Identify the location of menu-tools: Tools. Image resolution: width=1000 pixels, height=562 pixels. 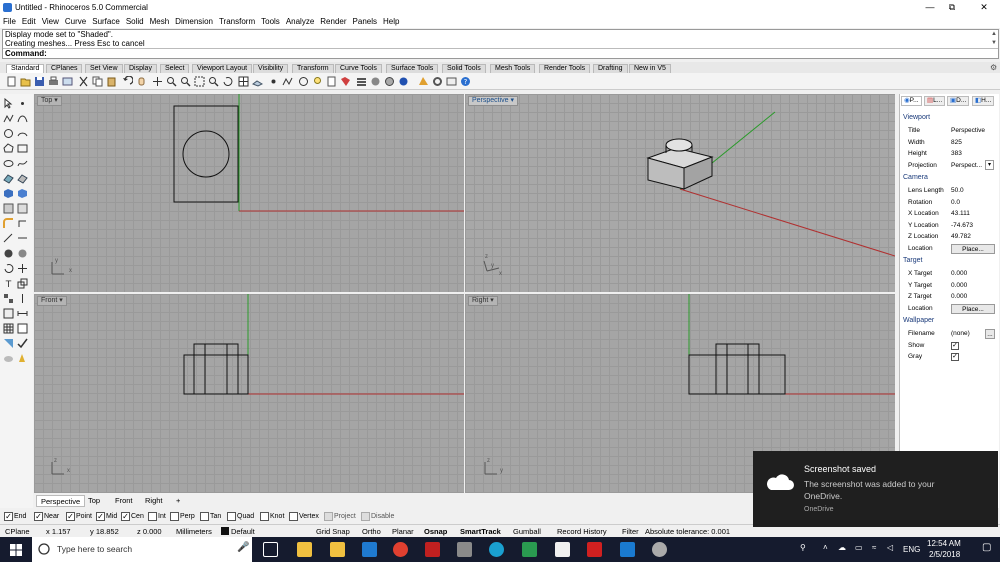
(270, 21).